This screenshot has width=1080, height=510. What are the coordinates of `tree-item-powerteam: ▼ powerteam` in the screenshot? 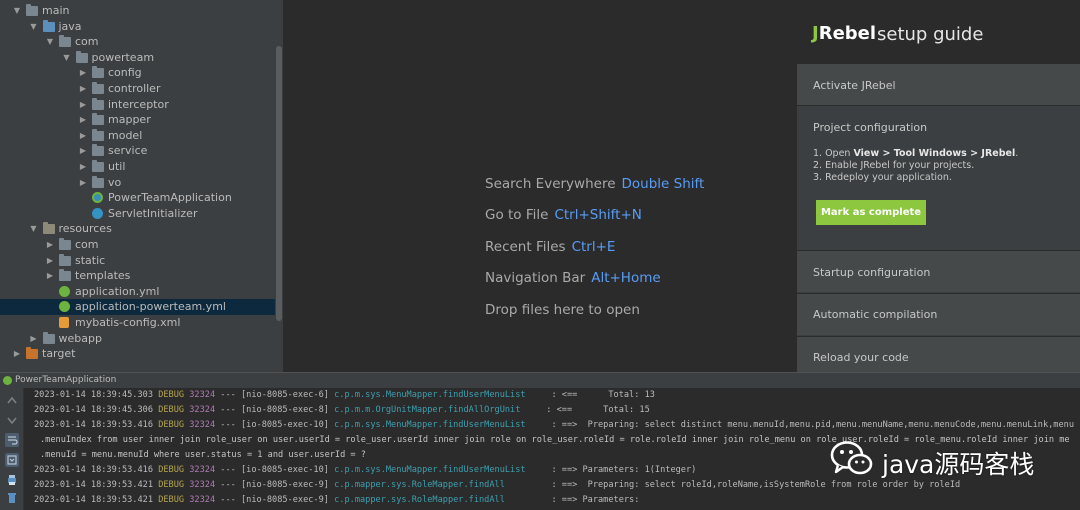 It's located at (137, 58).